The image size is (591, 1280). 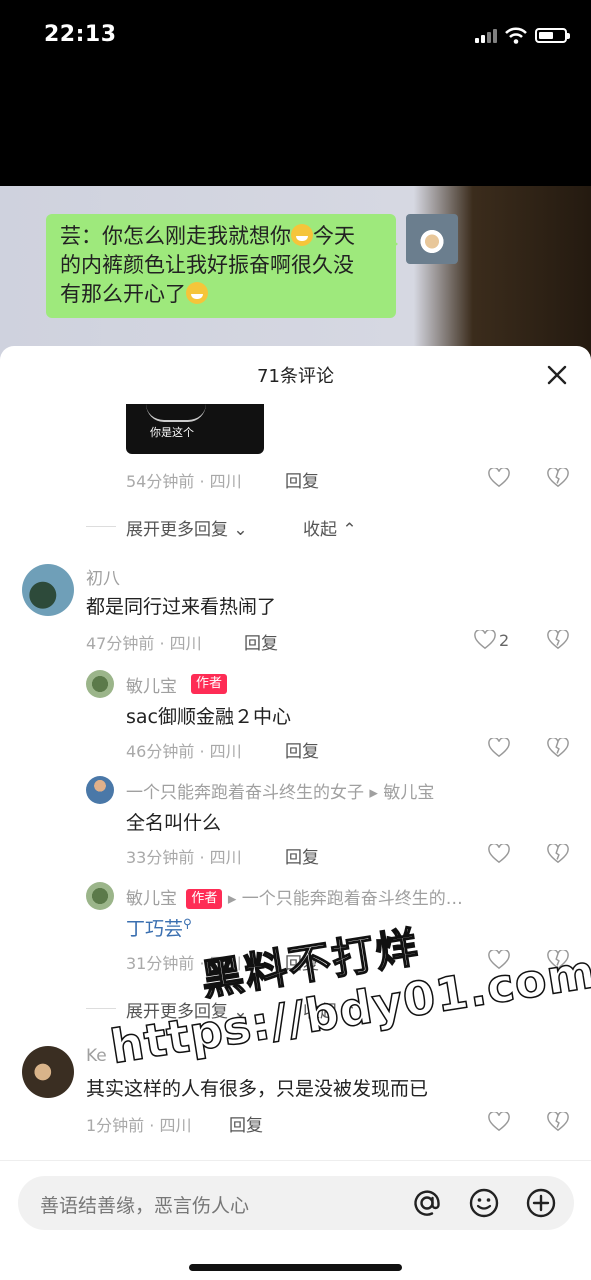 I want to click on status-icons, so click(x=522, y=35).